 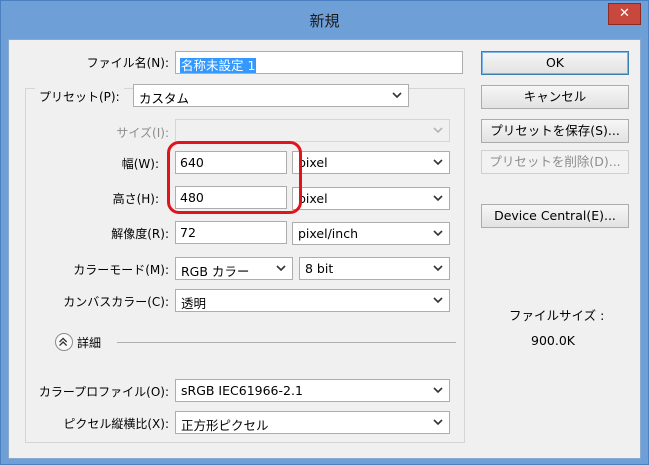 What do you see at coordinates (140, 164) in the screenshot?
I see `width-label: 幅(W):` at bounding box center [140, 164].